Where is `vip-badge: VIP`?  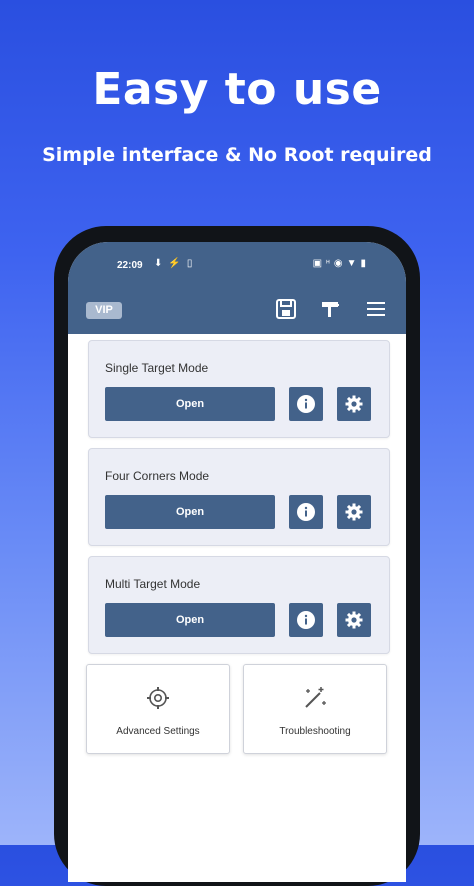
vip-badge: VIP is located at coordinates (104, 310).